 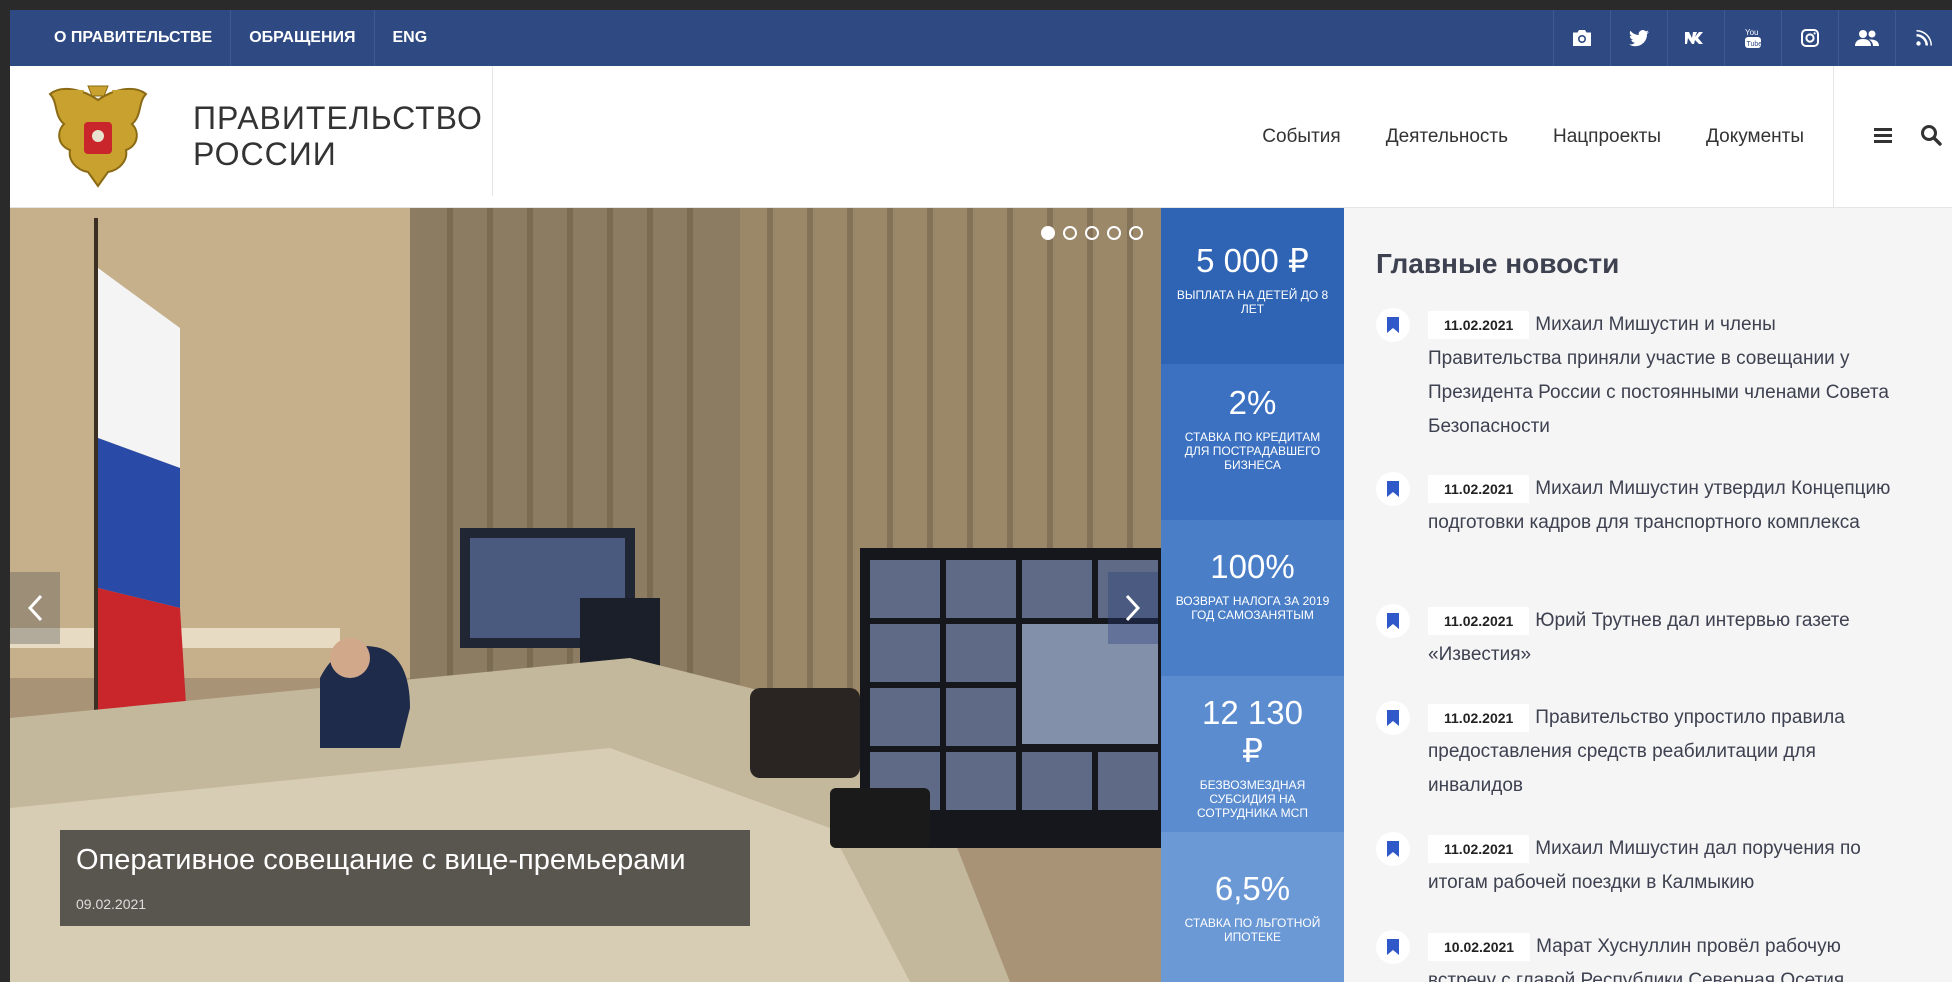 What do you see at coordinates (981, 38) in the screenshot?
I see `top-bar: О ПРАВИТЕЛЬСТВЕ ОБРАЩЕНИЯ ENG You Tube` at bounding box center [981, 38].